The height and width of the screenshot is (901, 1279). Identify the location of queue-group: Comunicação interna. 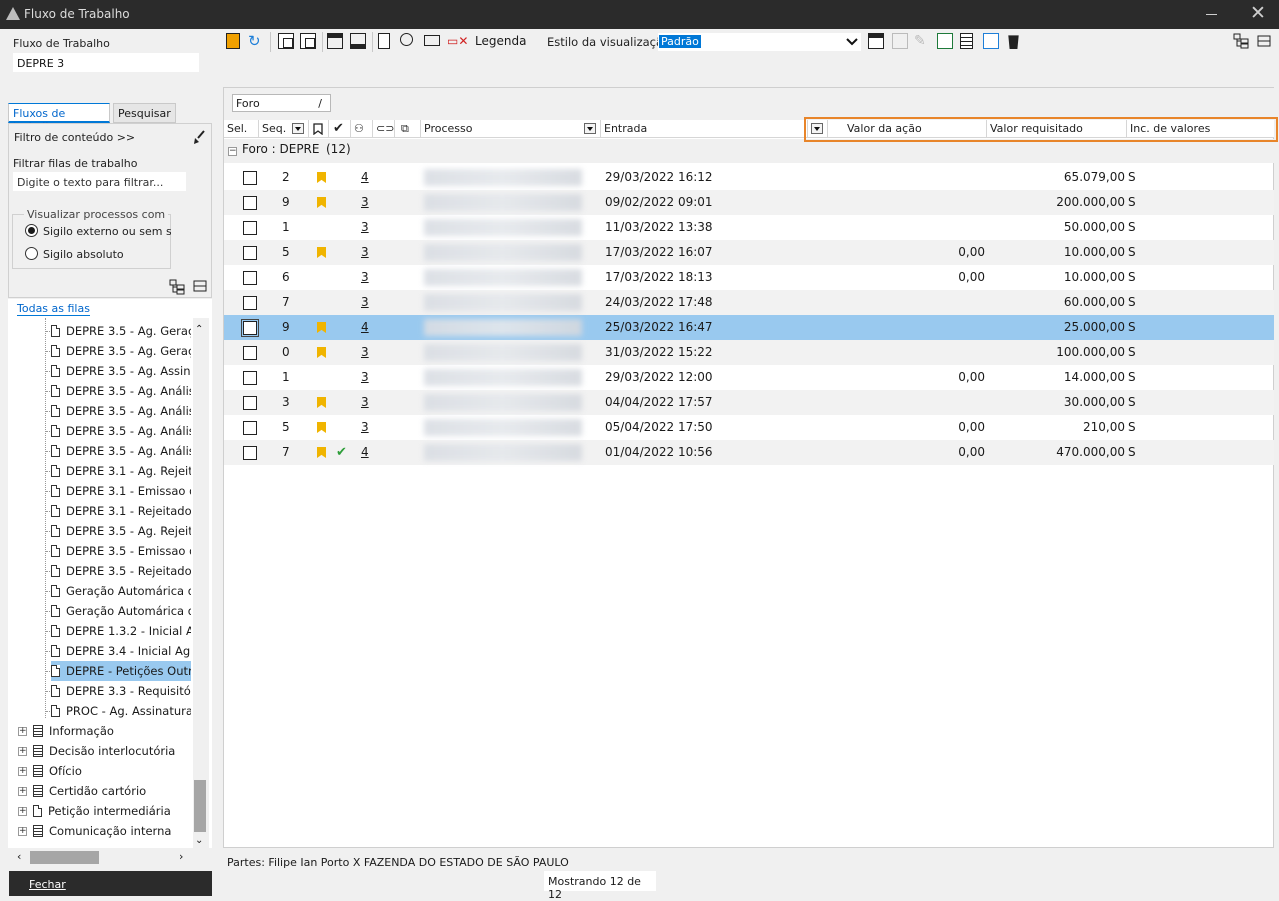
(113, 831).